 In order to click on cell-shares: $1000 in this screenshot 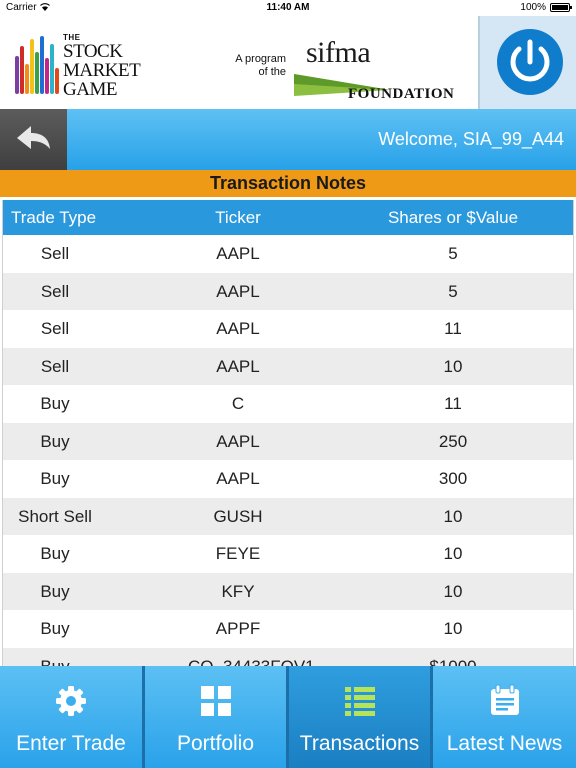, I will do `click(453, 661)`.